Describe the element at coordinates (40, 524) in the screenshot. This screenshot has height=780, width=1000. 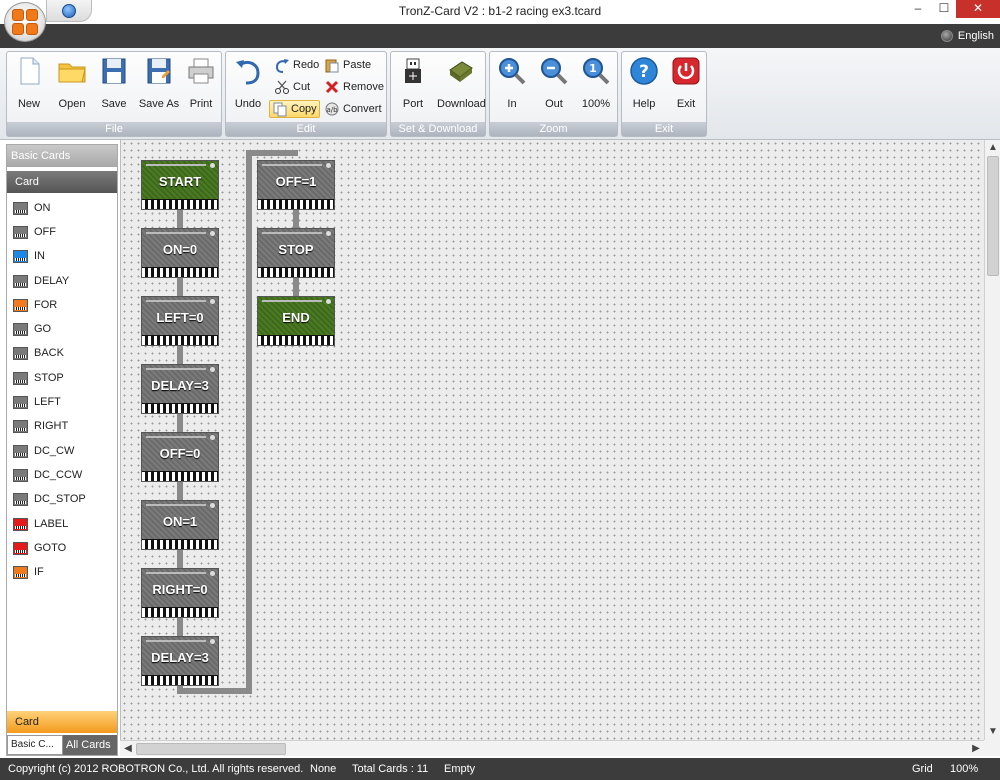
I see `palette-item-label: LABEL` at that location.